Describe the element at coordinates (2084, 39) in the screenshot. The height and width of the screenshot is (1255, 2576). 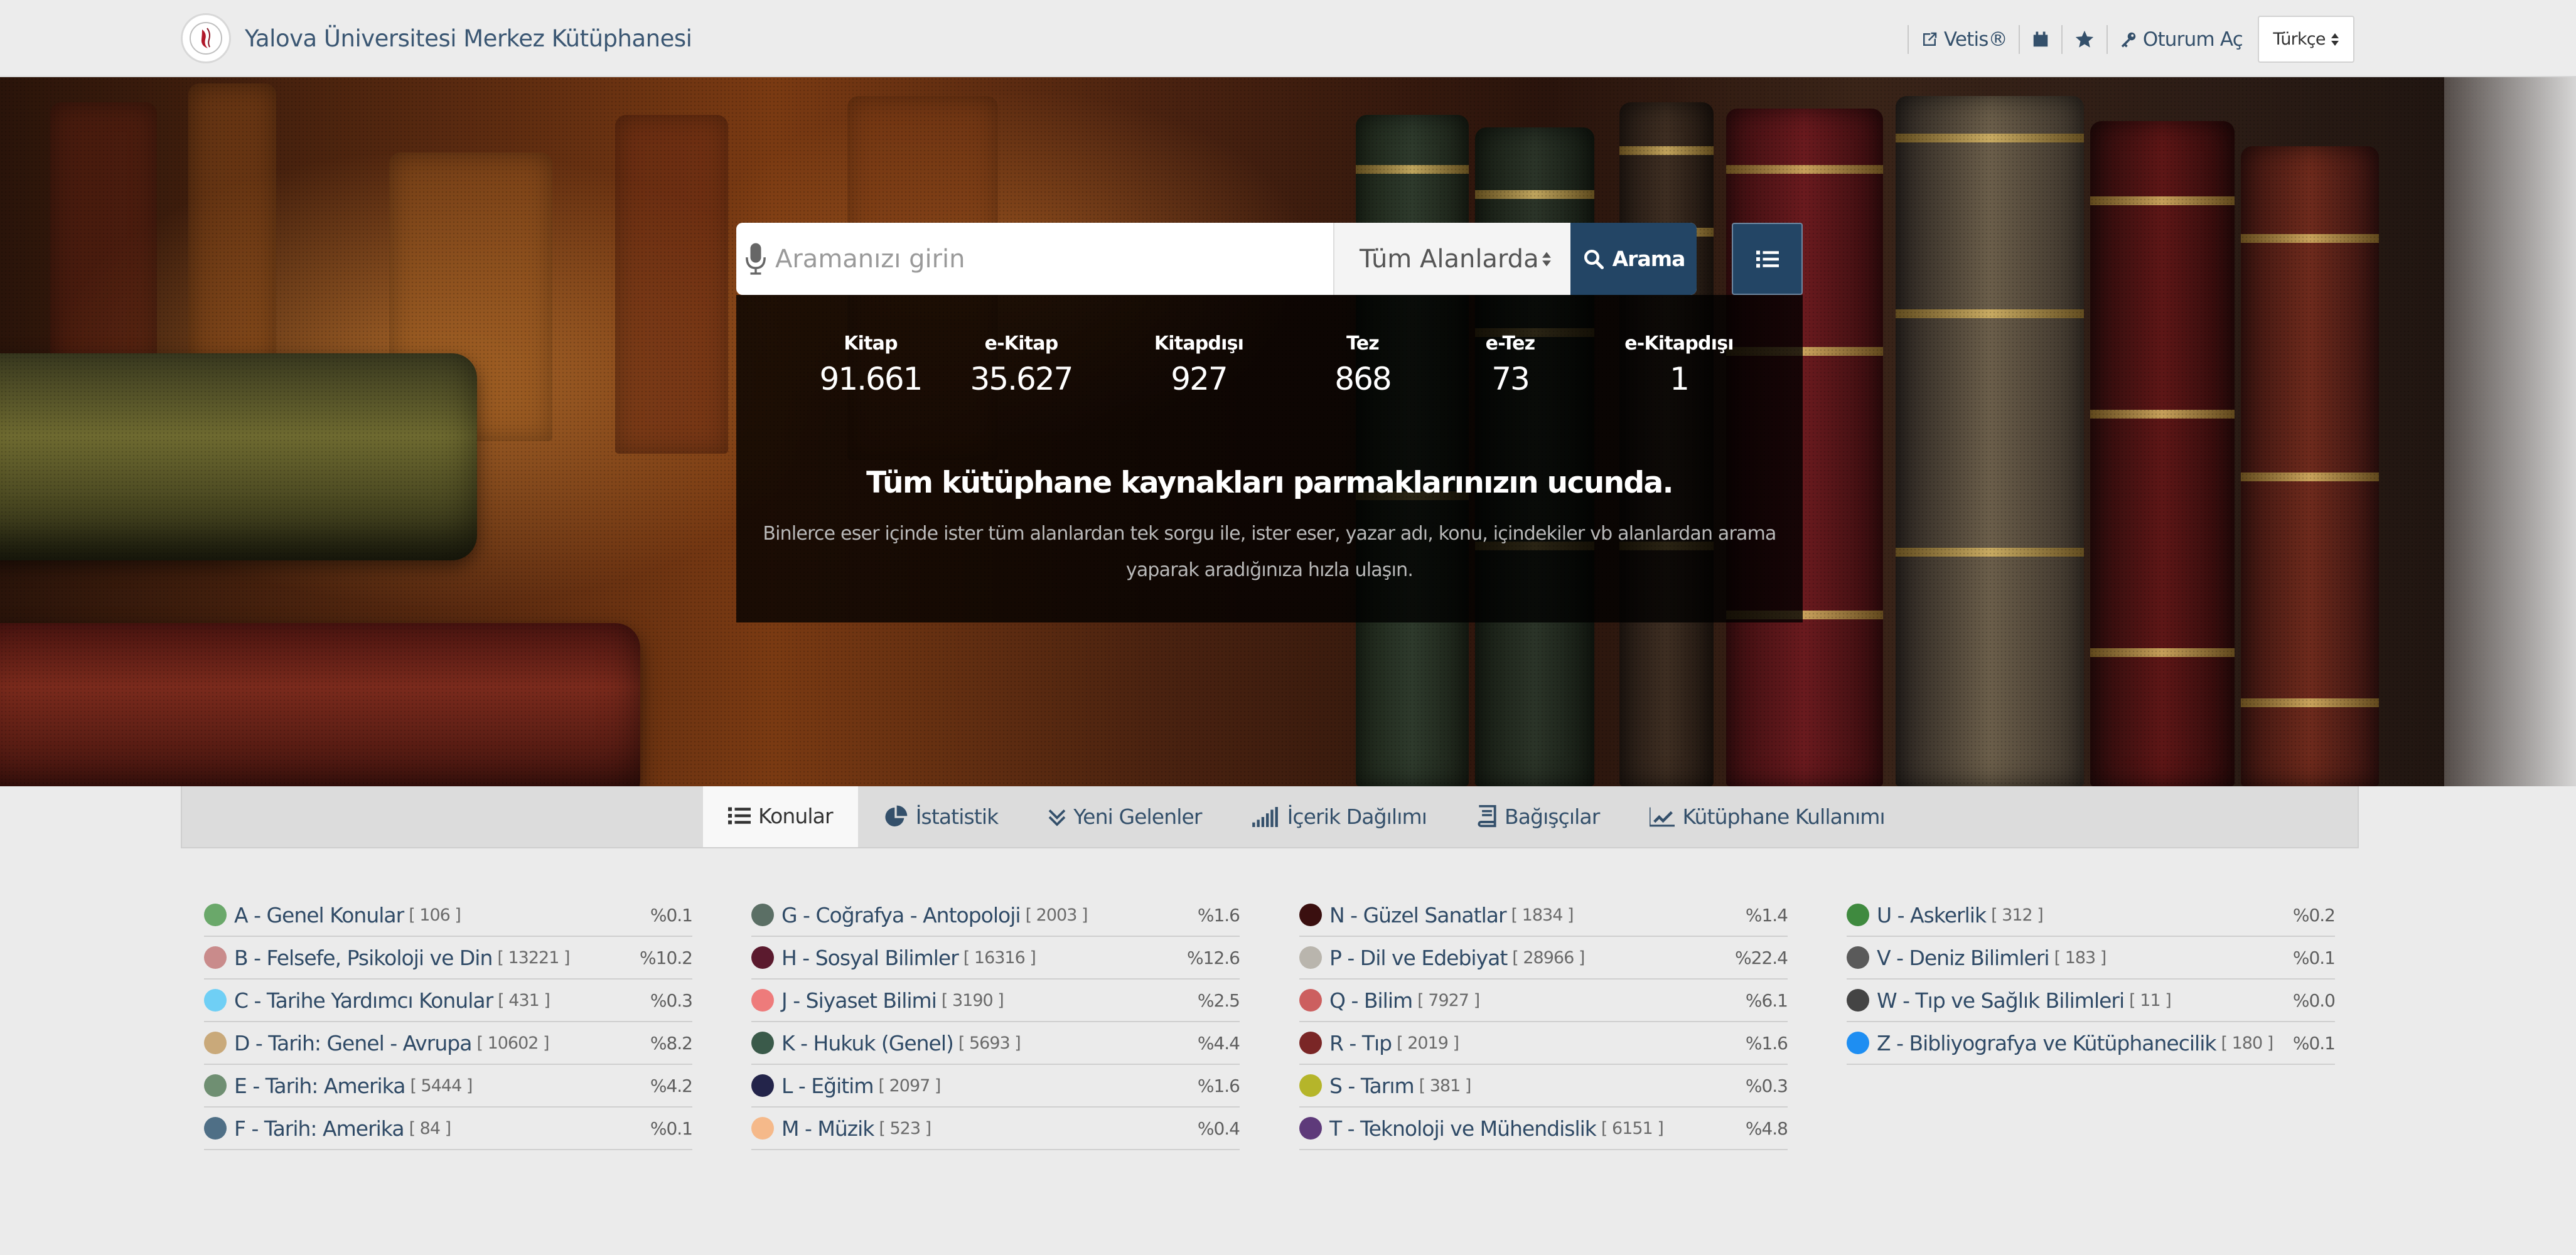
I see `favorites-button` at that location.